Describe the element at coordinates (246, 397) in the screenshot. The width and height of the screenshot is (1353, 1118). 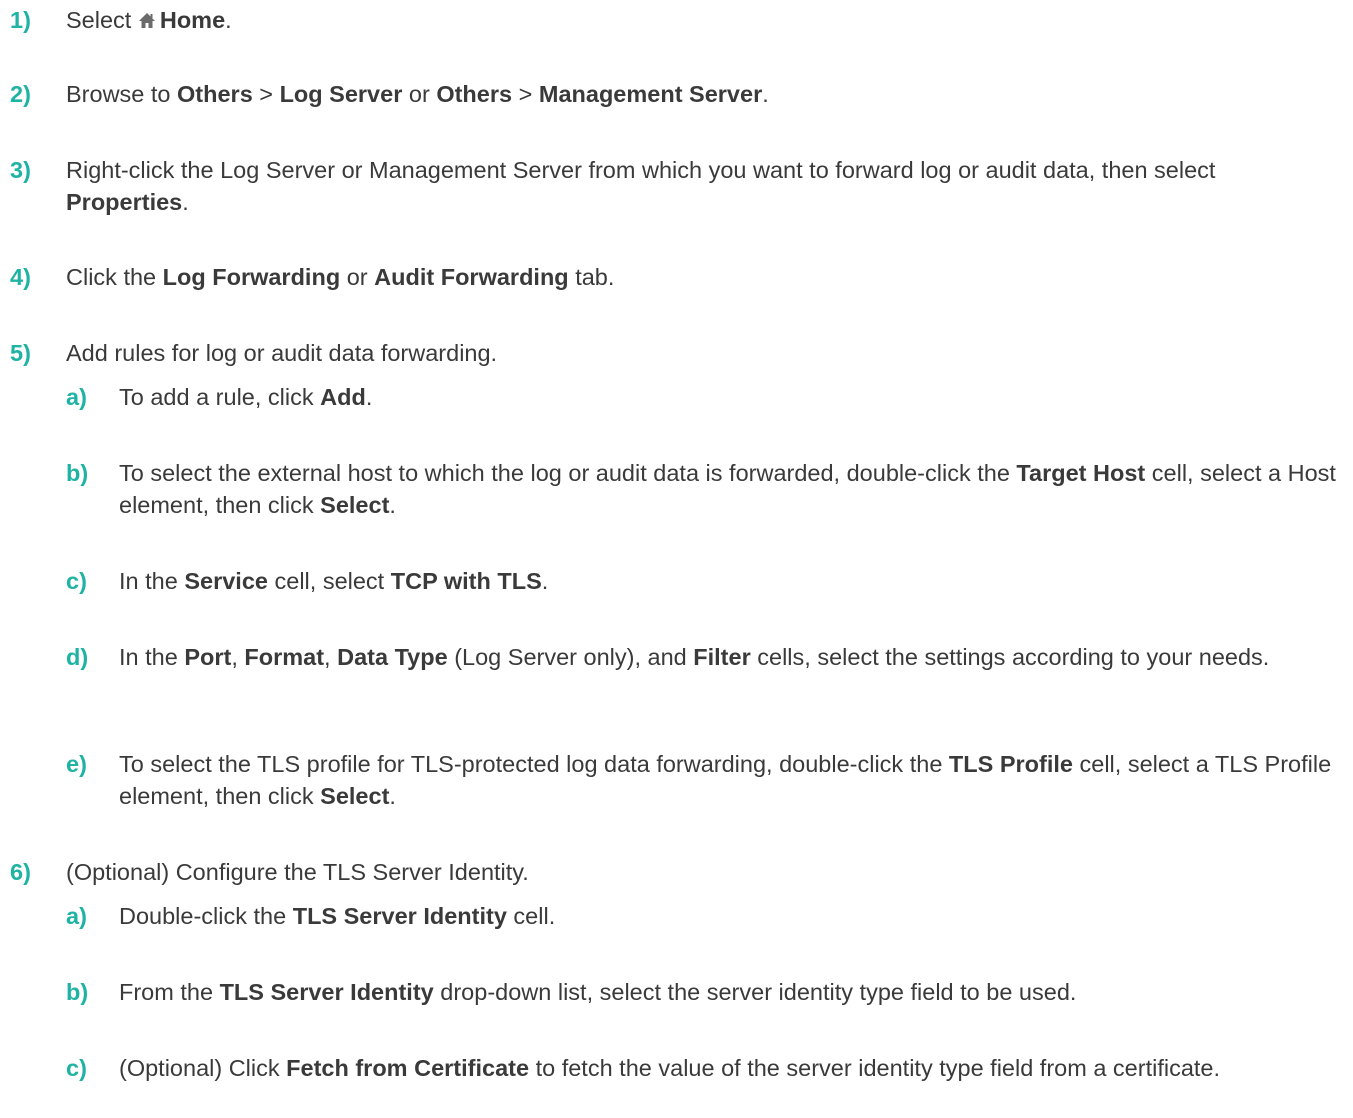
I see `substep-text: To add a rule, click Add.` at that location.